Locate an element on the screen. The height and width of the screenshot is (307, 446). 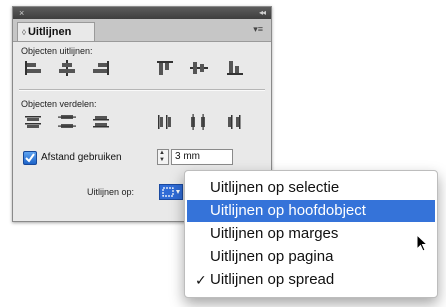
menu-item-page: Uitlijnen op pagina is located at coordinates (311, 257).